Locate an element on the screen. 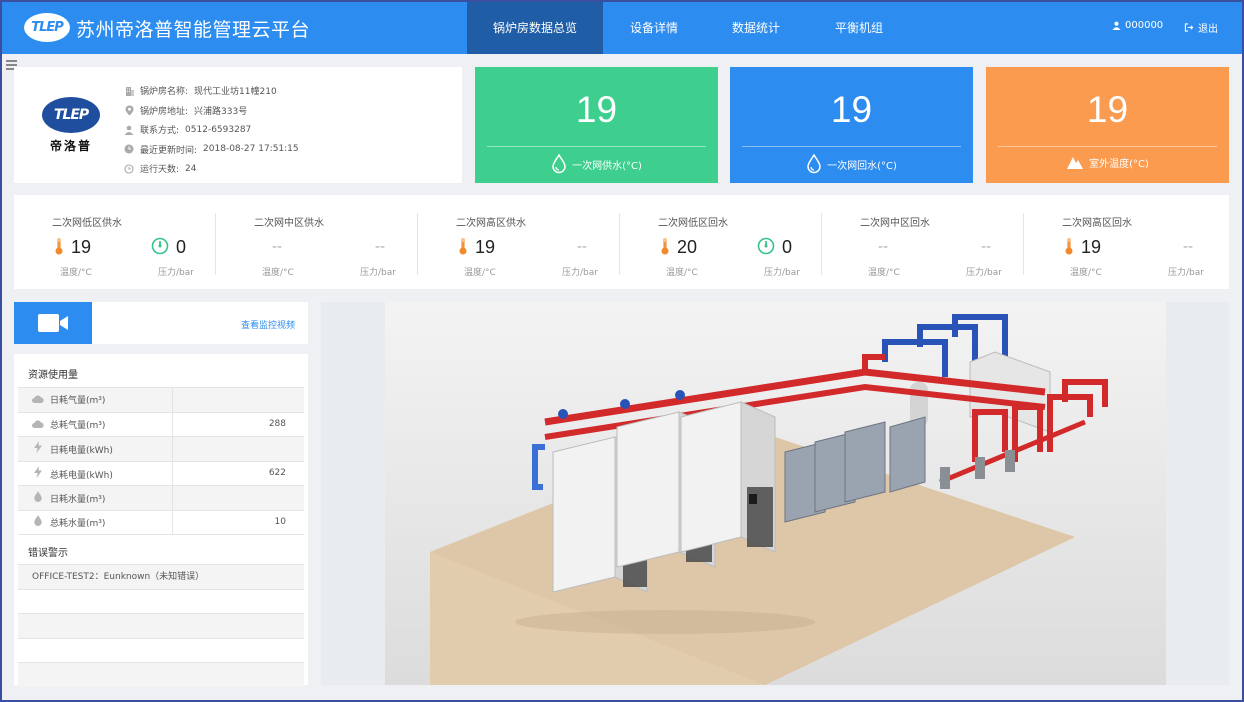 The image size is (1244, 702). table-row: 总耗电量(kWh) 622 is located at coordinates (161, 473).